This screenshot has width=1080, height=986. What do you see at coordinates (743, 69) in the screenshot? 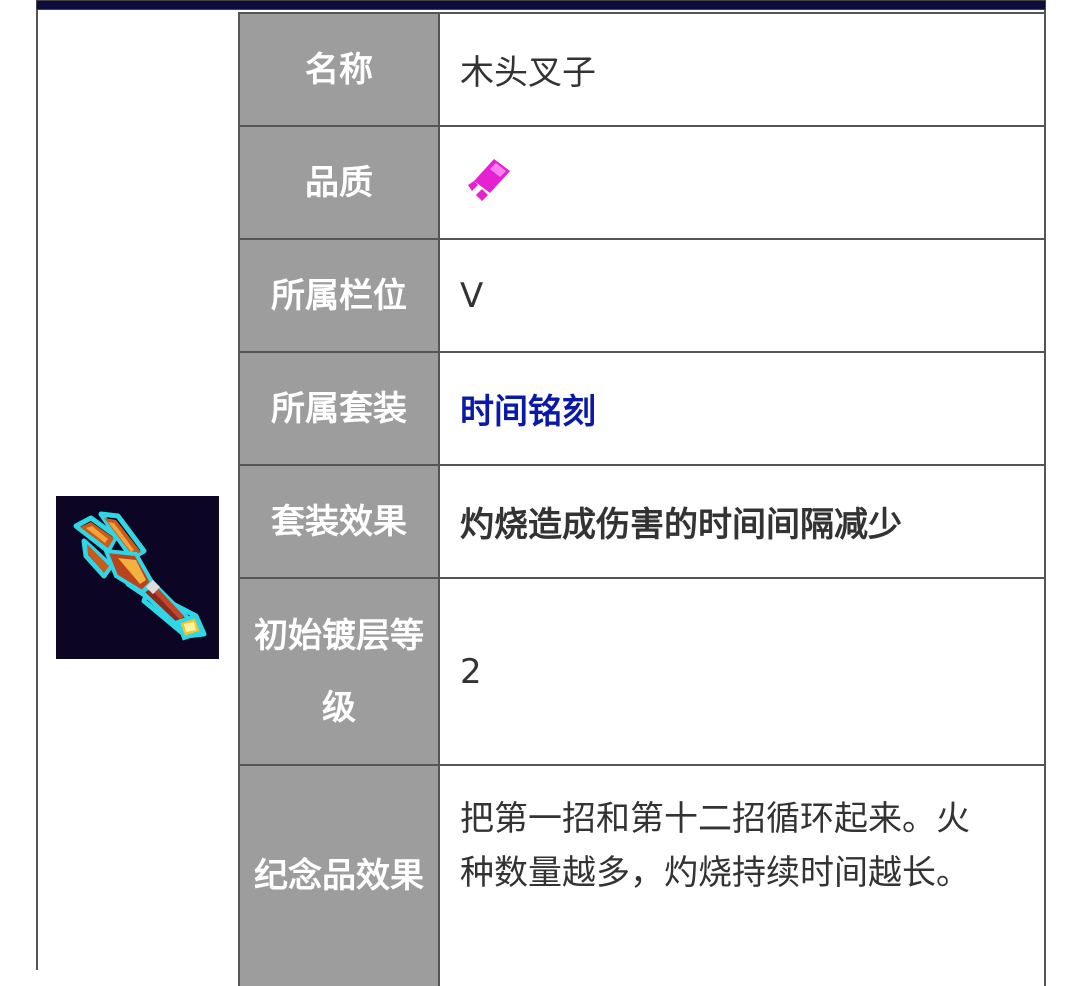
I see `item-name: 木头叉子` at bounding box center [743, 69].